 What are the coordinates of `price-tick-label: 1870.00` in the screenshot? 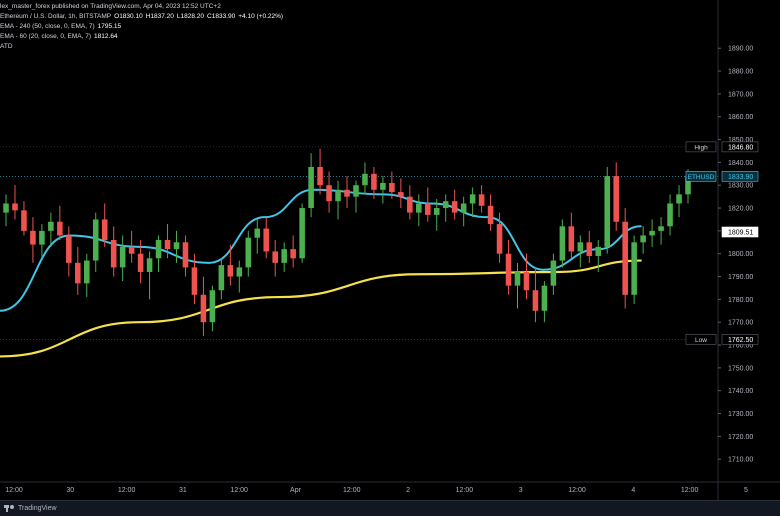 It's located at (740, 94).